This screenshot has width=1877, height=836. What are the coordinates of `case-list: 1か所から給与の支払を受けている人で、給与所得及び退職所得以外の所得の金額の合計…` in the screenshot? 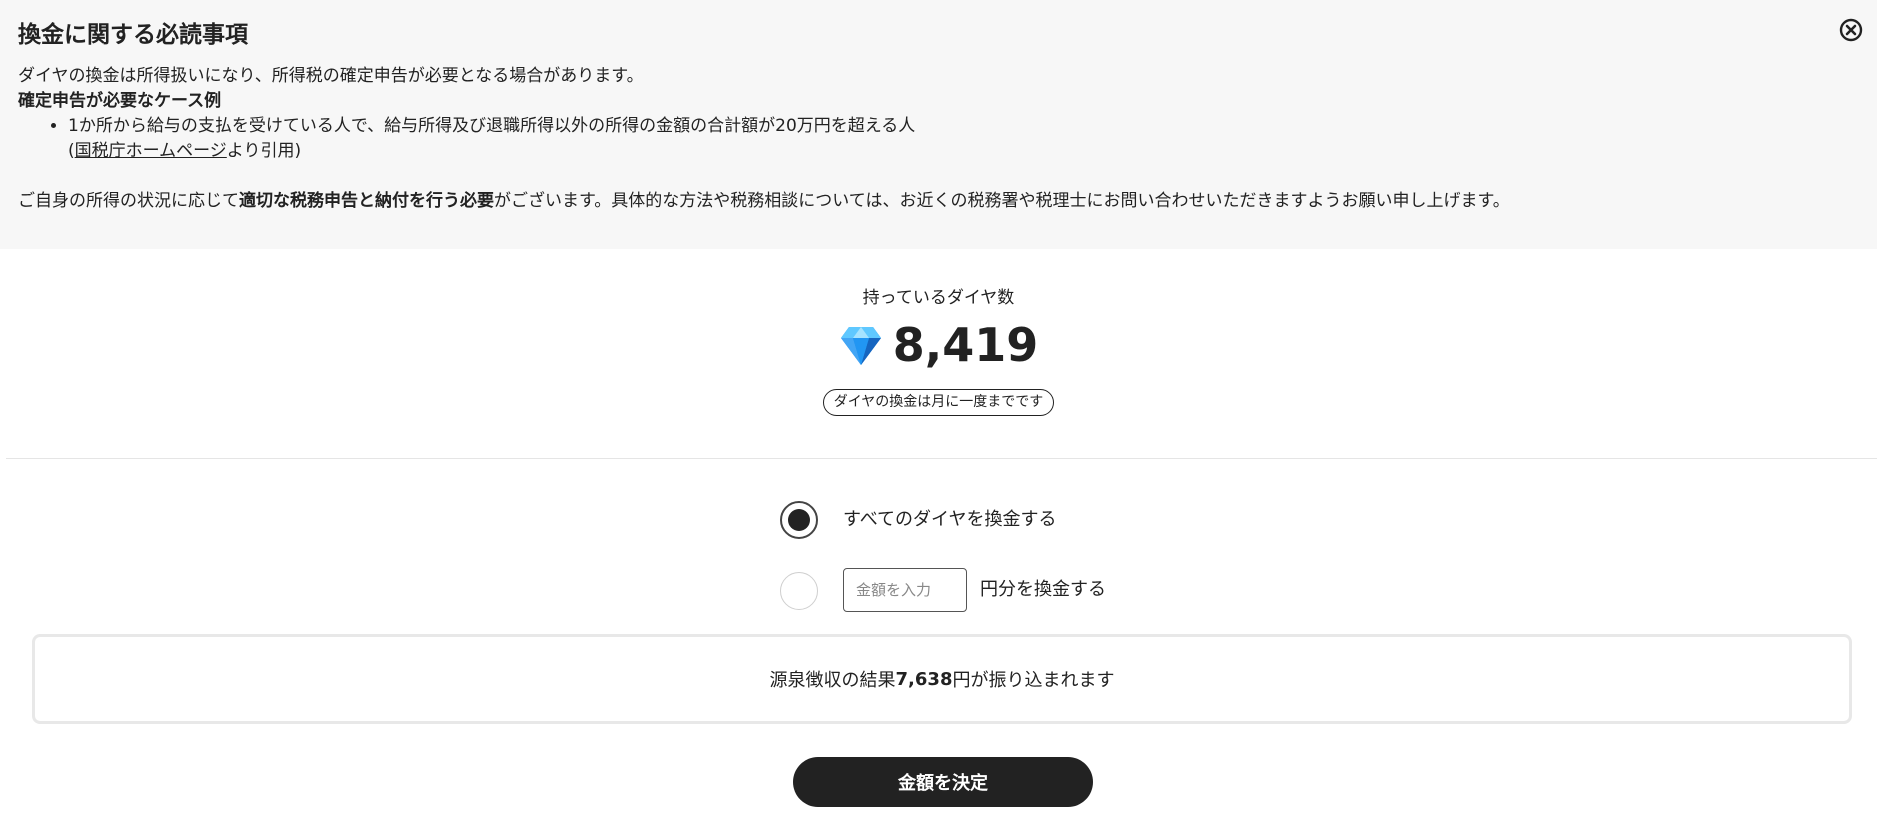 It's located at (938, 126).